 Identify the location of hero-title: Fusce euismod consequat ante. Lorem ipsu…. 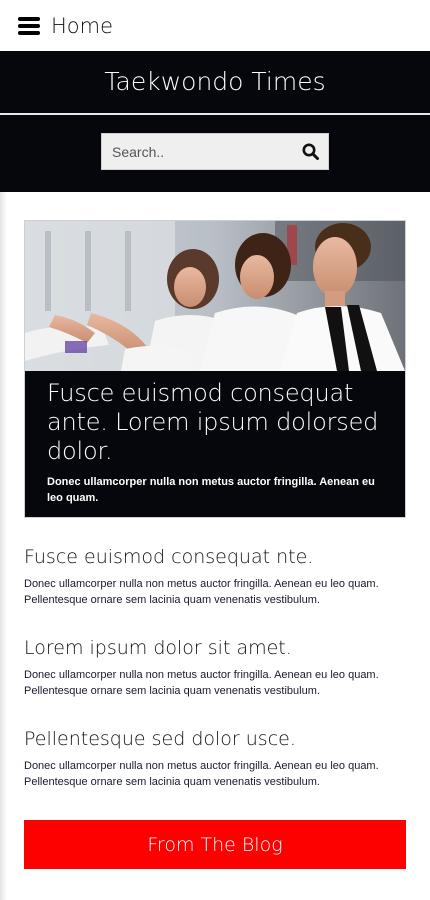
(216, 422).